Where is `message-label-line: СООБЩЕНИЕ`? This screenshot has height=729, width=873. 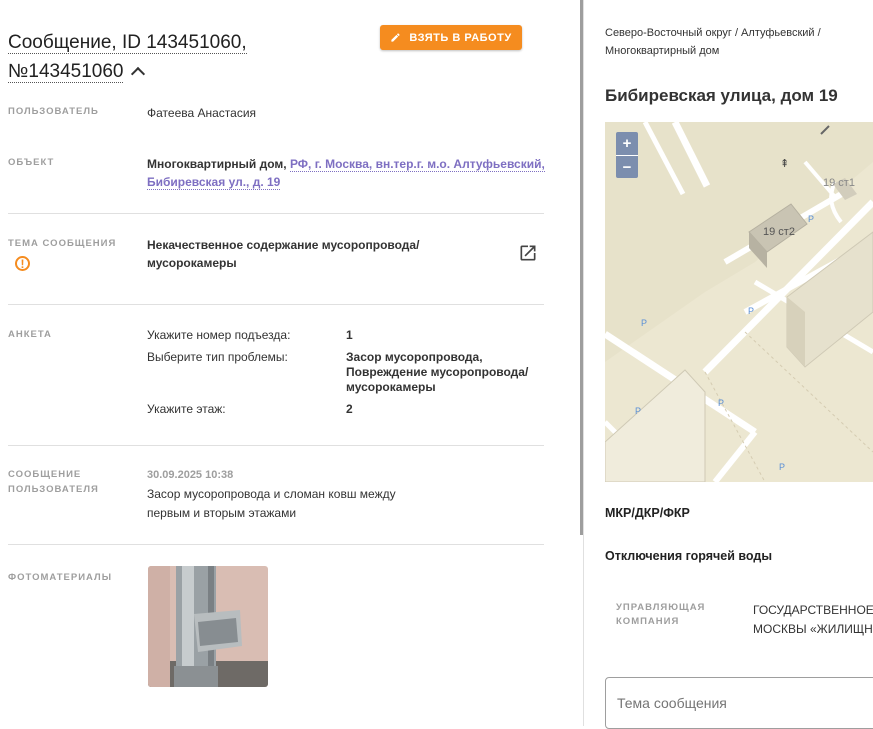 message-label-line: СООБЩЕНИЕ is located at coordinates (45, 474).